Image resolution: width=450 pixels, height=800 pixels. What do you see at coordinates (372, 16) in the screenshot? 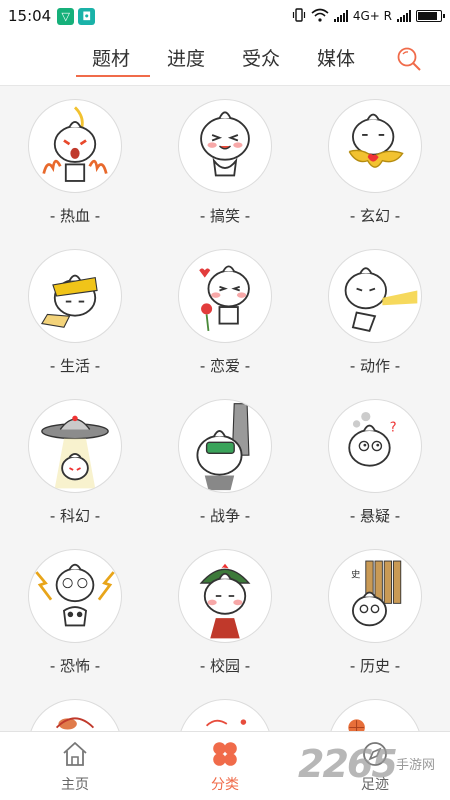
I see `network-type: 4G+ R` at bounding box center [372, 16].